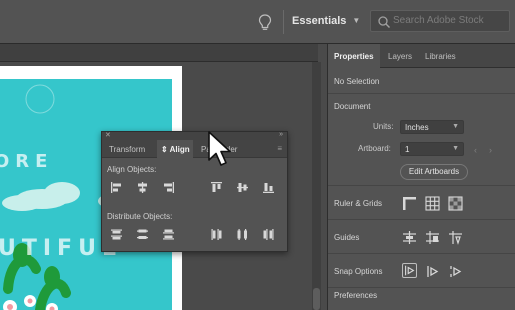 Image resolution: width=515 pixels, height=310 pixels. What do you see at coordinates (116, 234) in the screenshot?
I see `vertical-distribute-top-icon` at bounding box center [116, 234].